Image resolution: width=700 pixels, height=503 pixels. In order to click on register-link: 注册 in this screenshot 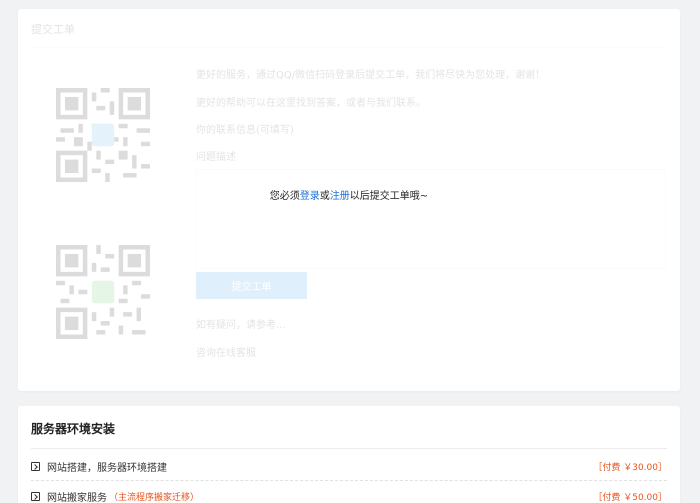, I will do `click(340, 196)`.